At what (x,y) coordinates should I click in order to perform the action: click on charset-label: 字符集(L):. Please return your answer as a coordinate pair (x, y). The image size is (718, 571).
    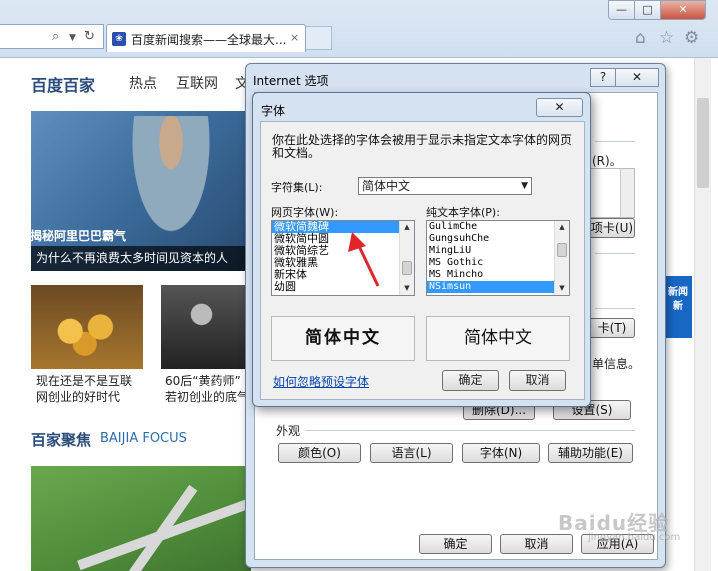
    Looking at the image, I should click on (297, 187).